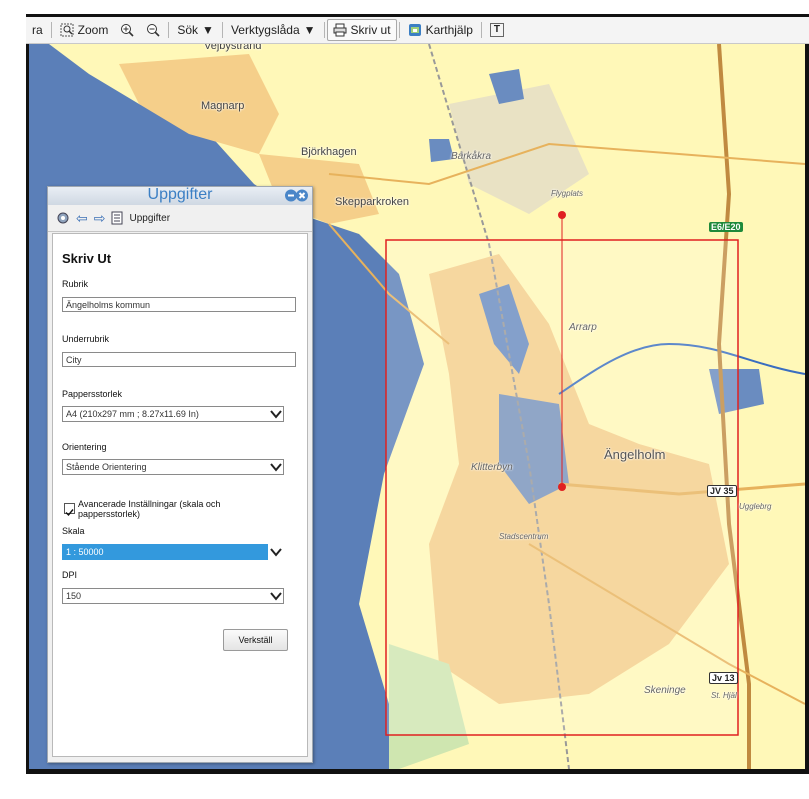  I want to click on measure-point-end, so click(562, 487).